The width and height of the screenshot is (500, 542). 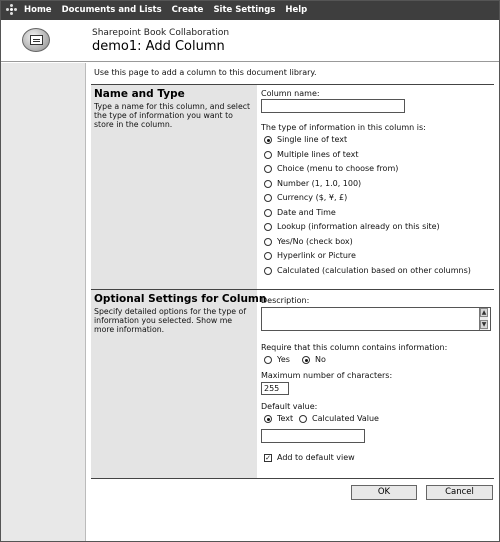 What do you see at coordinates (38, 10) in the screenshot?
I see `nav-home-link: Home` at bounding box center [38, 10].